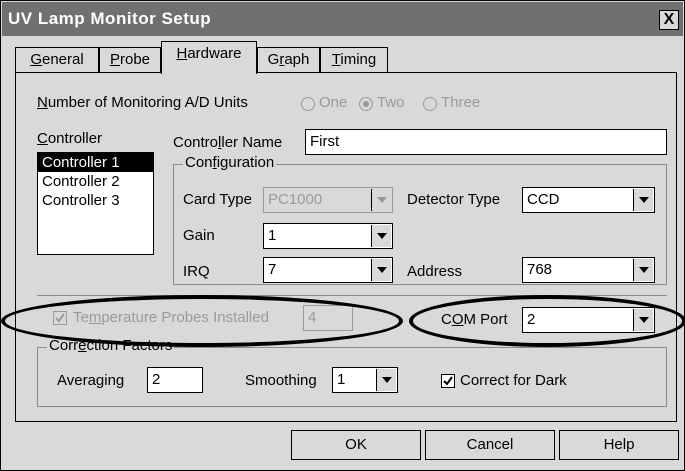 This screenshot has height=471, width=685. Describe the element at coordinates (391, 102) in the screenshot. I see `radio-two-label: Two` at that location.